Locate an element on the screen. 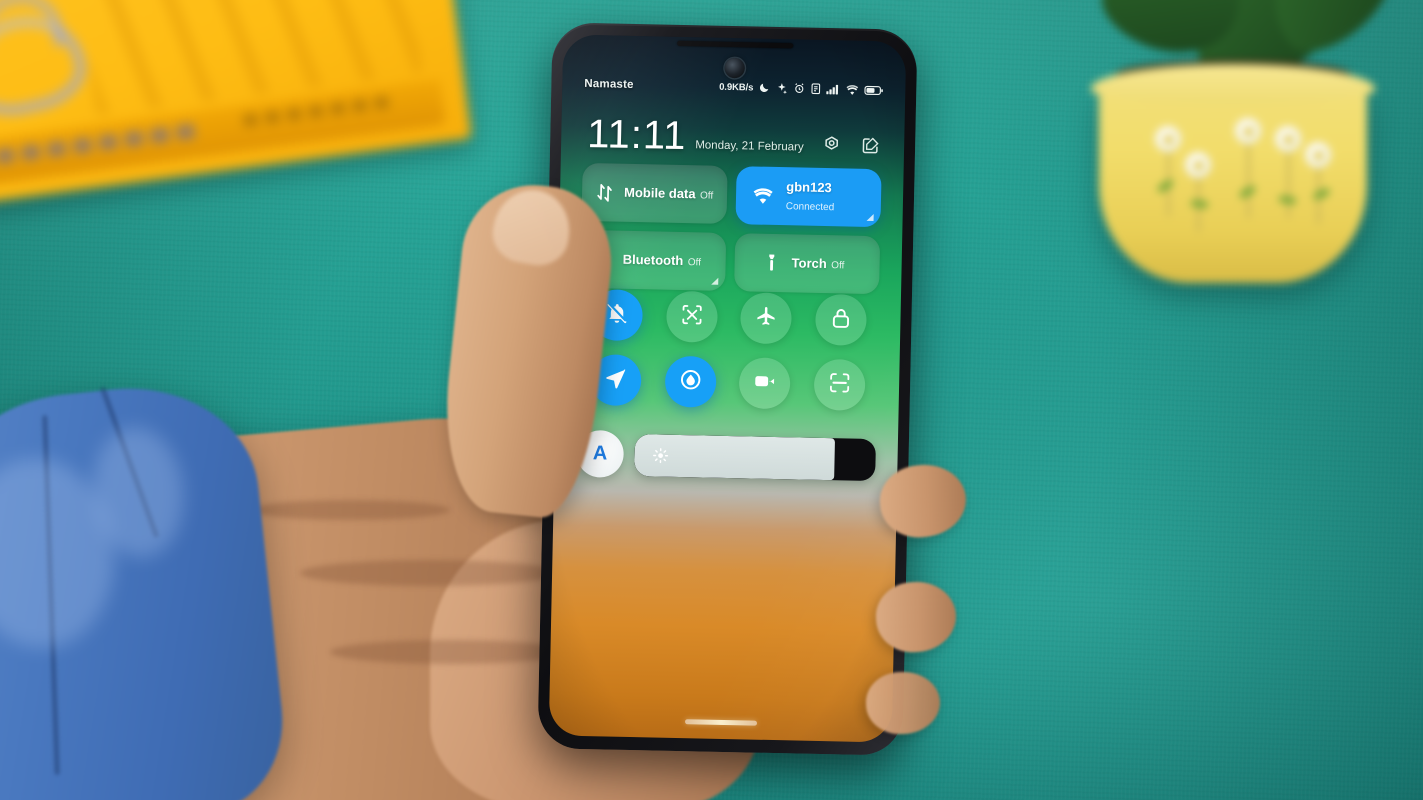  clock-row: 11:11 Monday, 21 February is located at coordinates (733, 129).